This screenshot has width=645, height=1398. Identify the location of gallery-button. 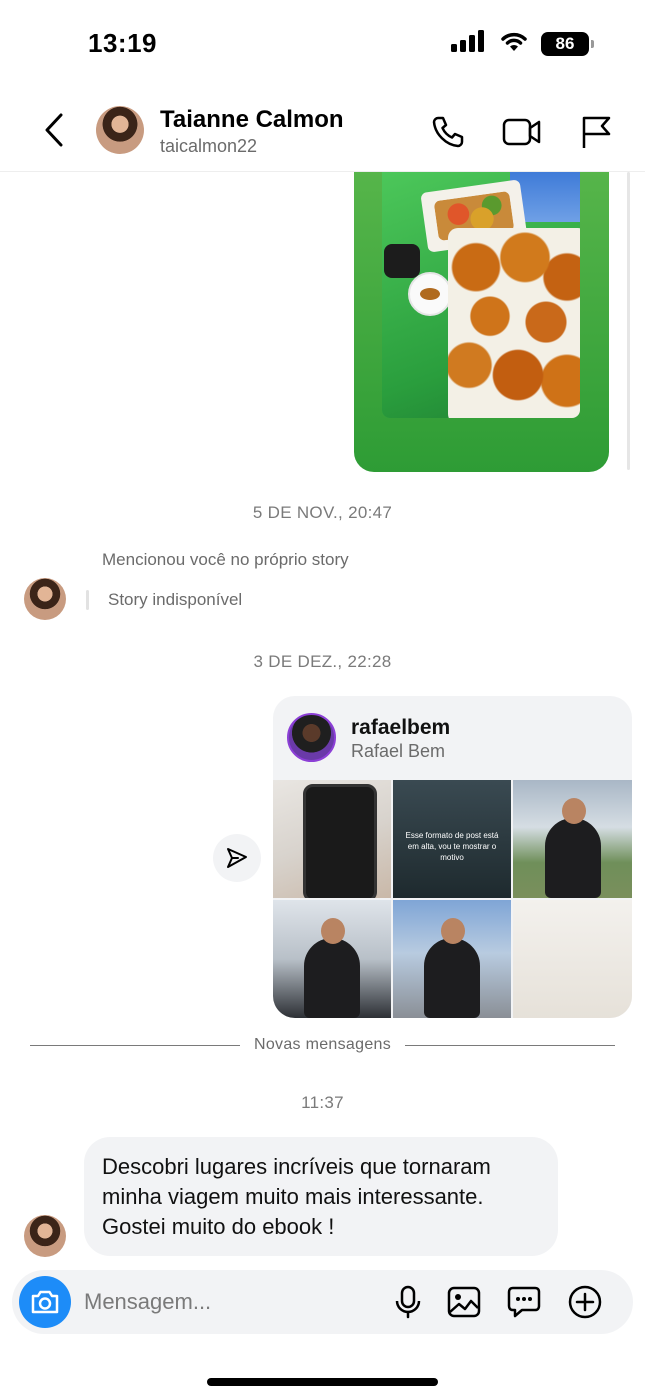
(464, 1302).